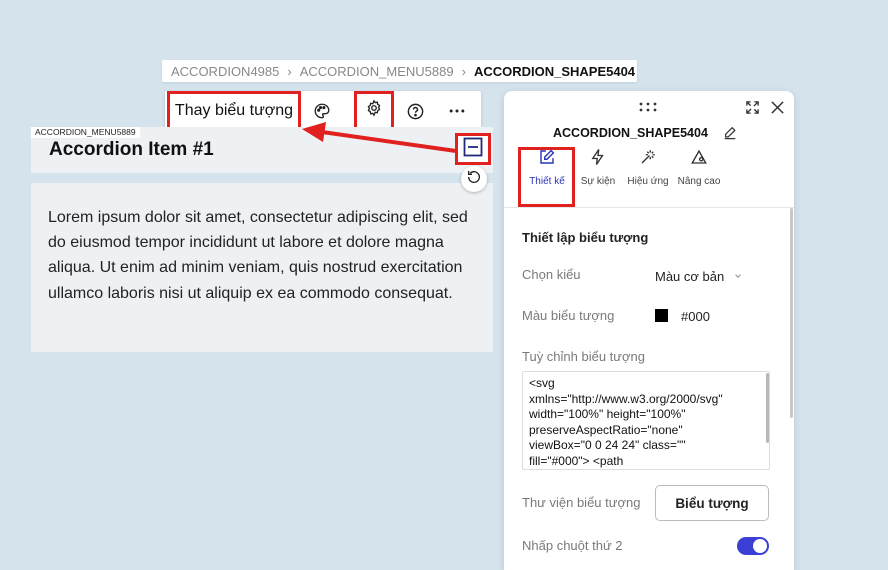 This screenshot has height=570, width=888. Describe the element at coordinates (752, 110) in the screenshot. I see `expand-icon` at that location.